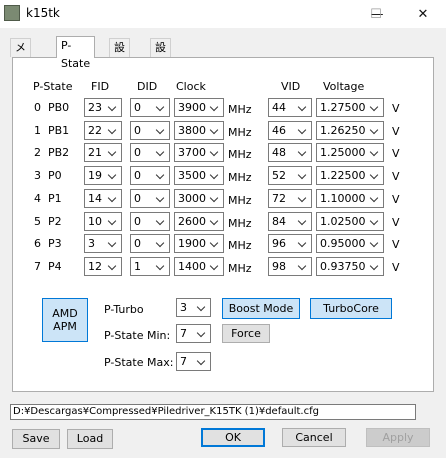 This screenshot has height=458, width=446. I want to click on clock-select: 3800, so click(199, 130).